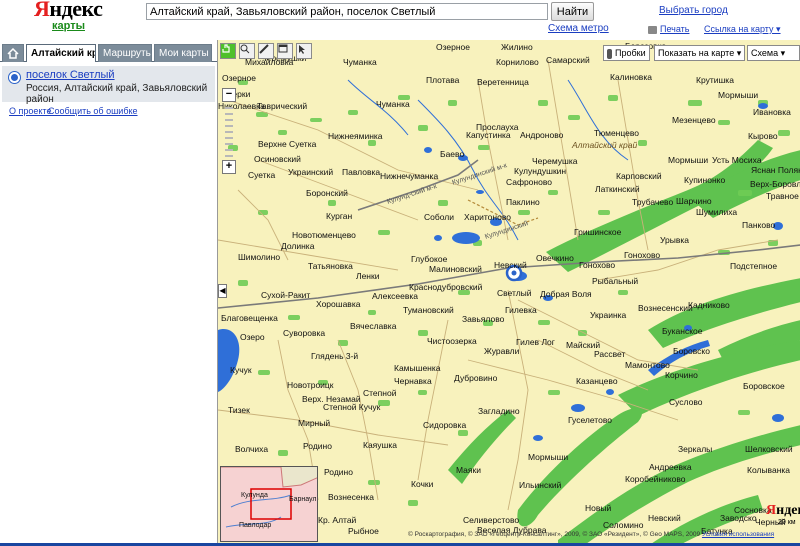 This screenshot has height=546, width=800. Describe the element at coordinates (13, 53) in the screenshot. I see `tab-home` at that location.